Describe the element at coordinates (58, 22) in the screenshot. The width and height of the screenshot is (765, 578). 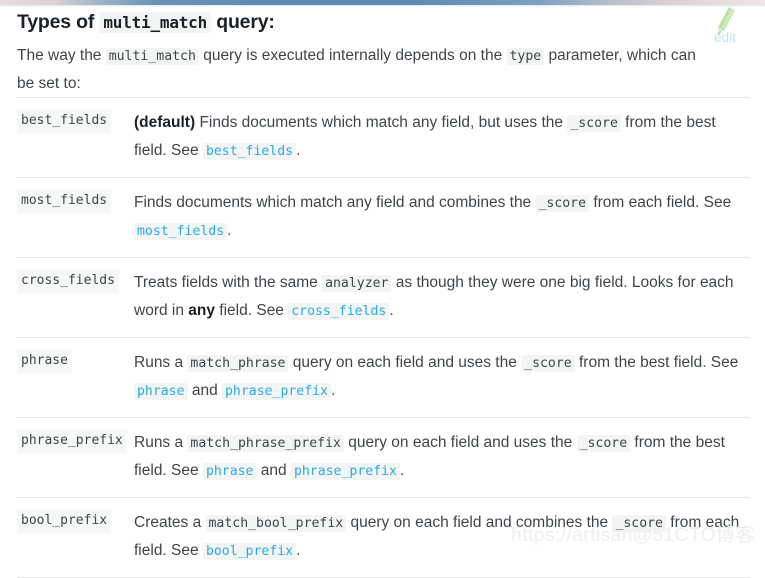
I see `page-title-prefix: Types of` at that location.